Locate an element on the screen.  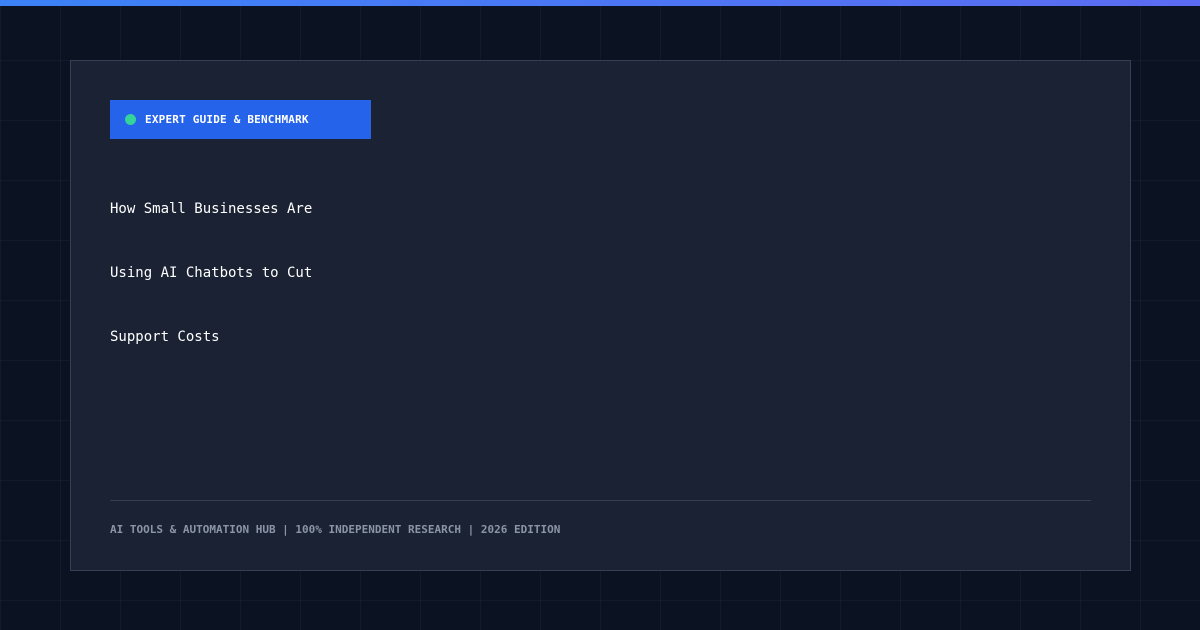
badge-label: EXPERT GUIDE & BENCHMARK is located at coordinates (227, 119).